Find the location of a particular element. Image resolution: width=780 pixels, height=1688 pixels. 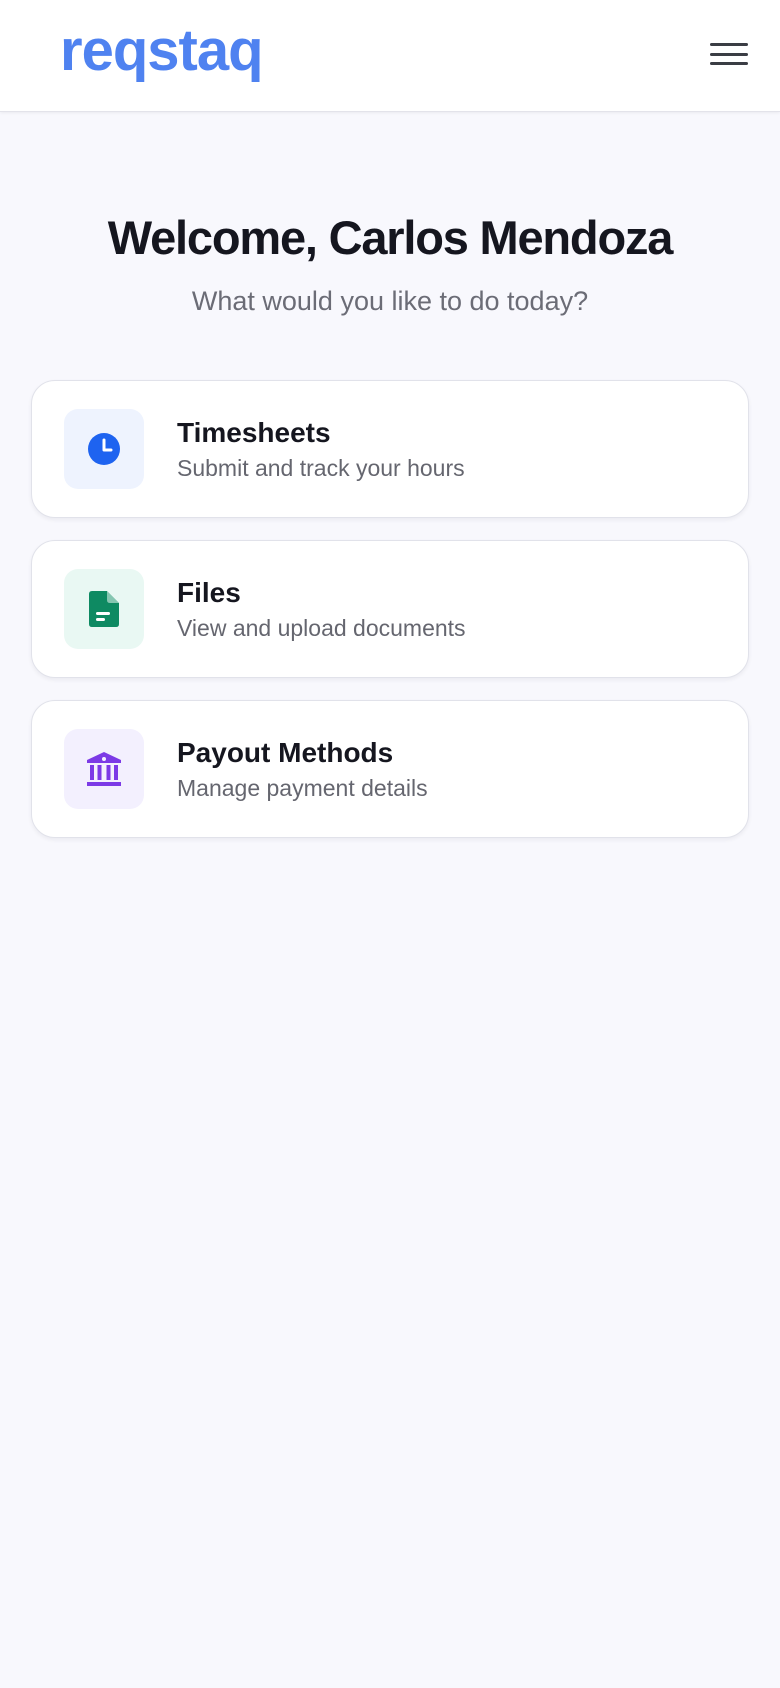

timesheets-card: Timesheets Submit and track your hours is located at coordinates (390, 449).